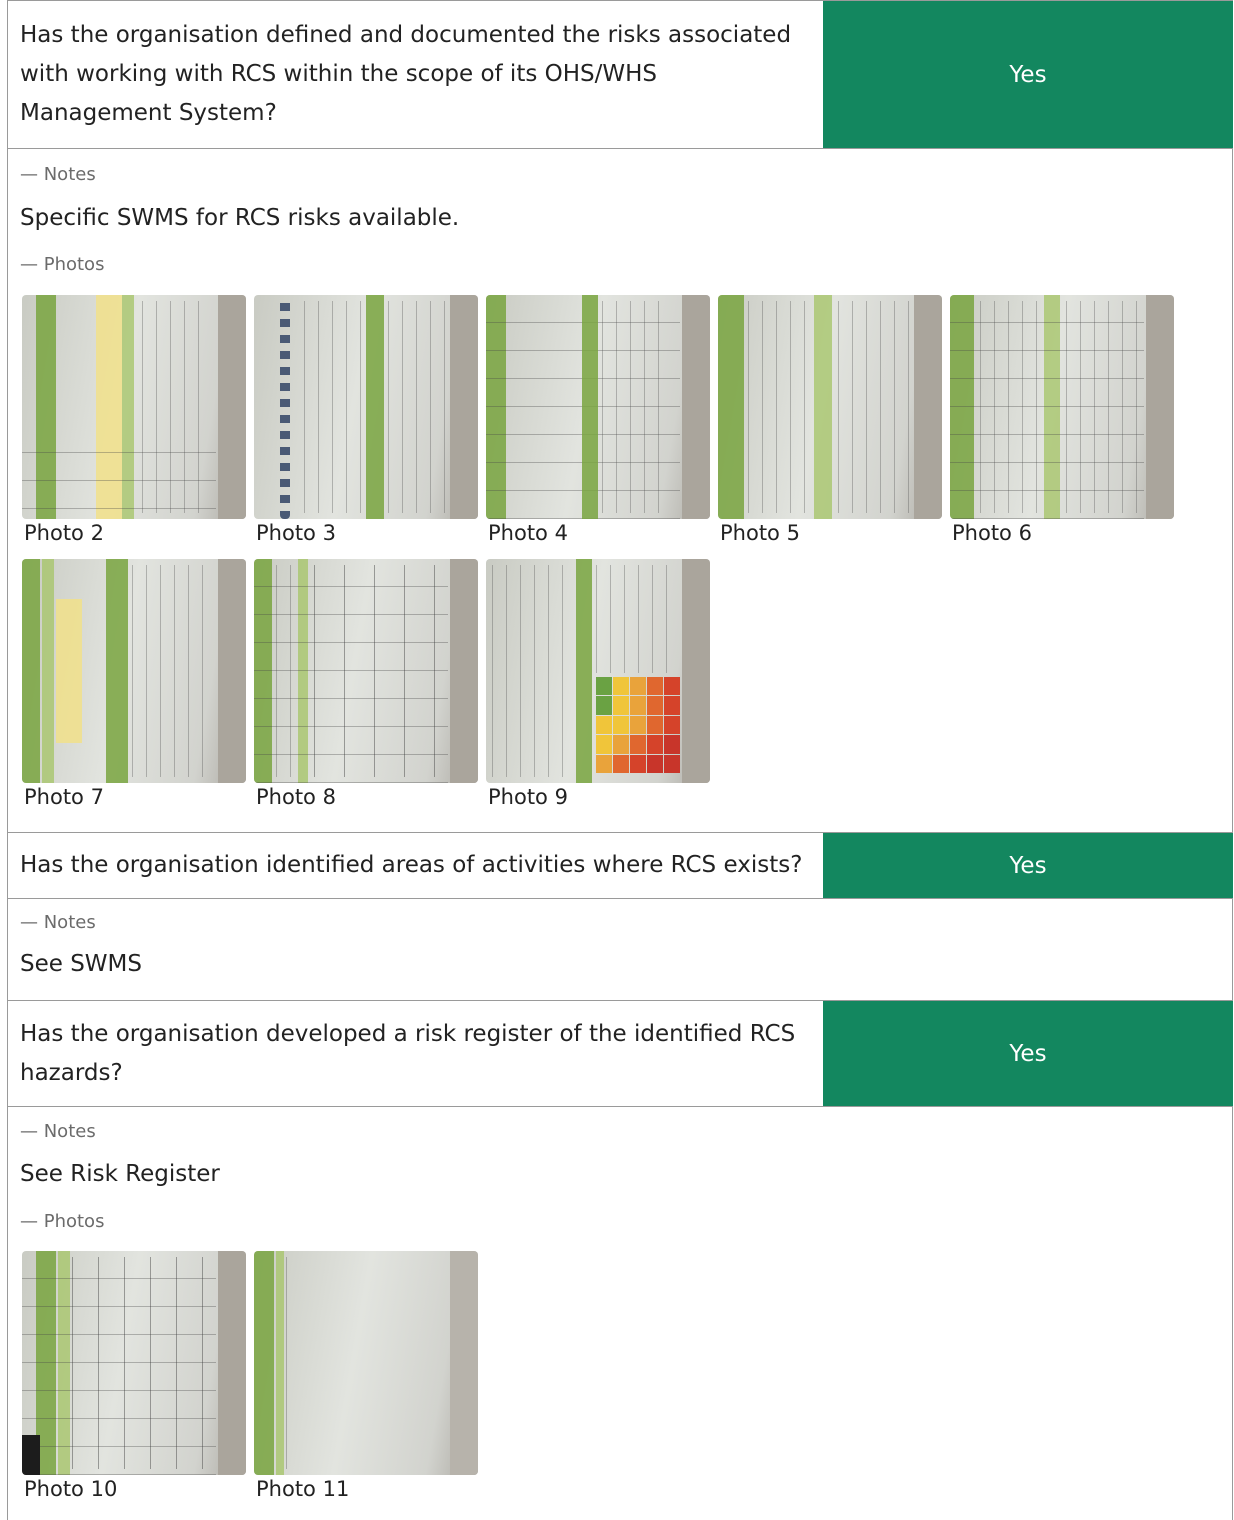 This screenshot has width=1234, height=1520. I want to click on question-details: — Notes See SWMS, so click(620, 949).